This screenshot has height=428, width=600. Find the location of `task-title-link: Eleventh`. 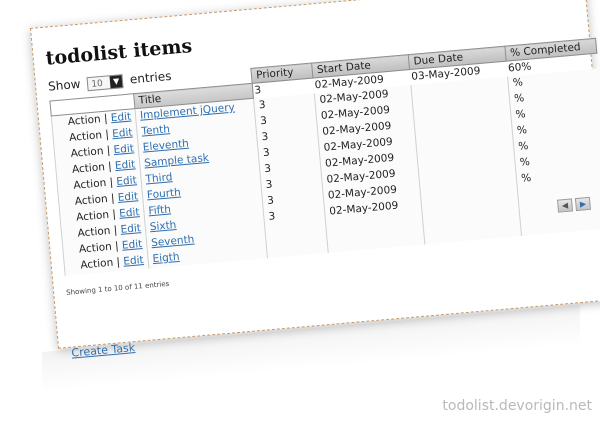

task-title-link: Eleventh is located at coordinates (165, 146).